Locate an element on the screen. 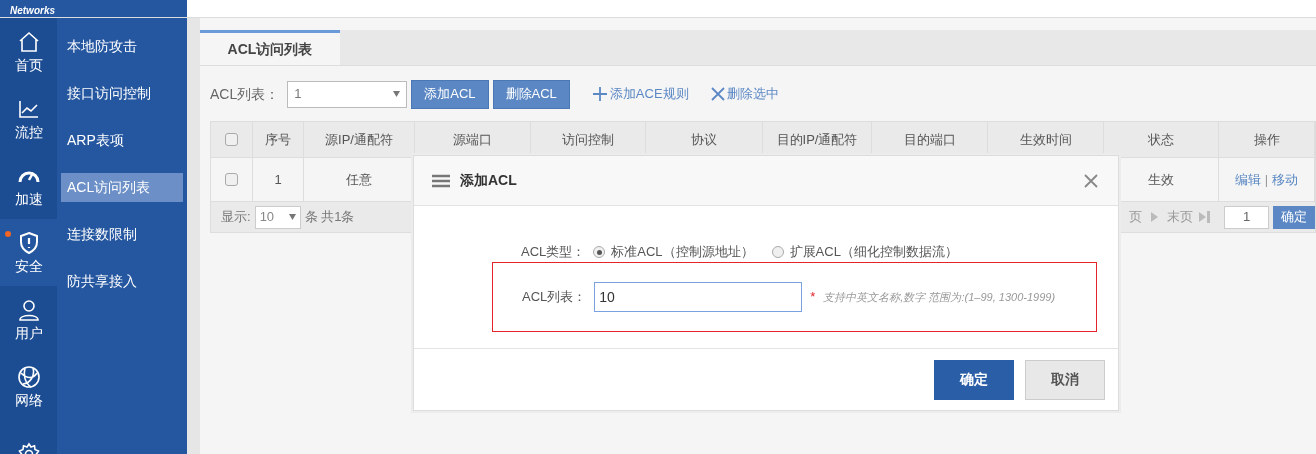 The width and height of the screenshot is (1316, 454). dialog-button: 确定 is located at coordinates (974, 379).